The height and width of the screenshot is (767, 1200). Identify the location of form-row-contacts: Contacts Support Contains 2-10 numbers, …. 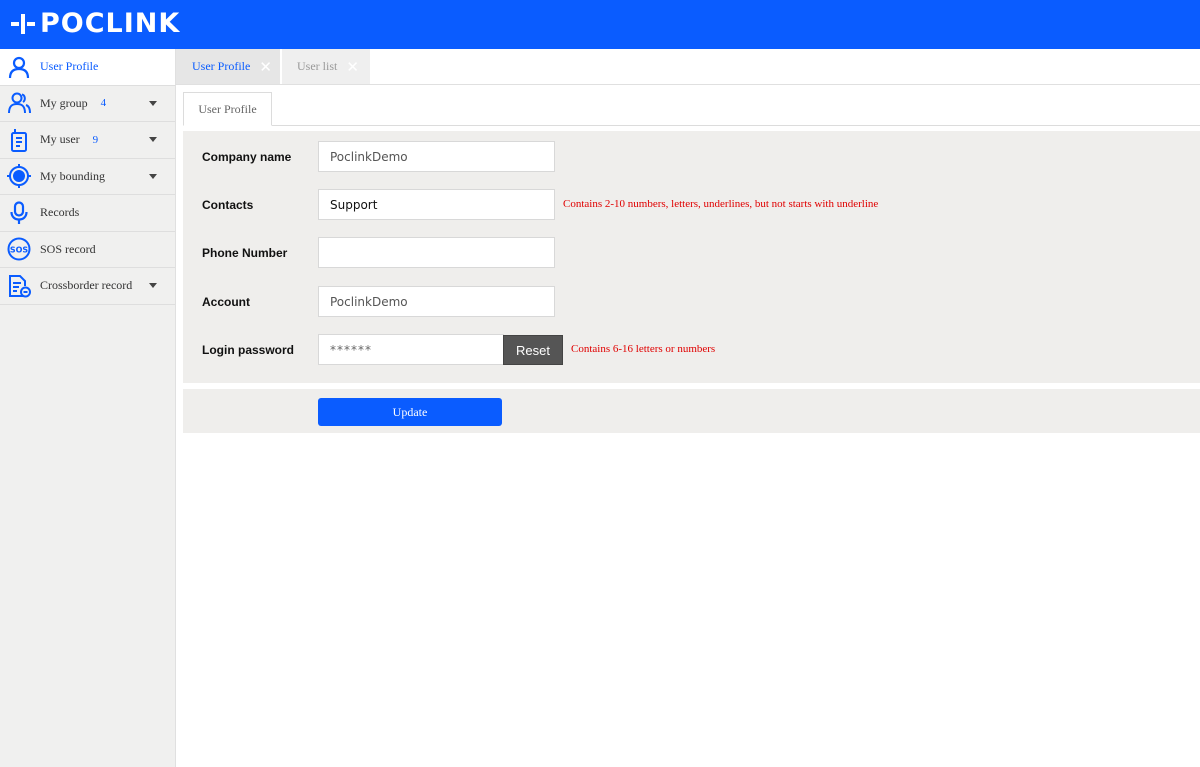
(691, 205).